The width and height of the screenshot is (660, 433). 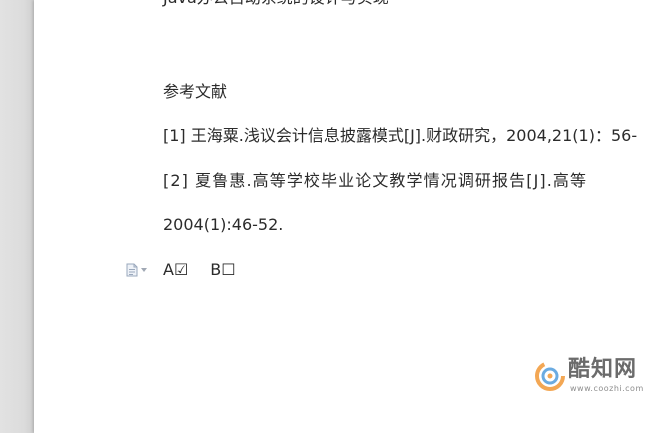 What do you see at coordinates (222, 269) in the screenshot?
I see `checkbox-b: B☐` at bounding box center [222, 269].